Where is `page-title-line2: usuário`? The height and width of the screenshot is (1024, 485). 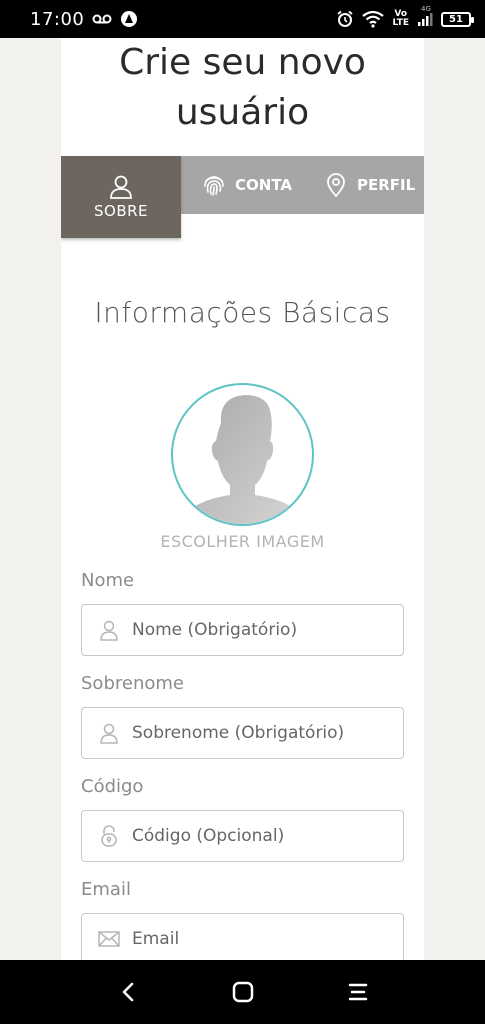
page-title-line2: usuário is located at coordinates (242, 112).